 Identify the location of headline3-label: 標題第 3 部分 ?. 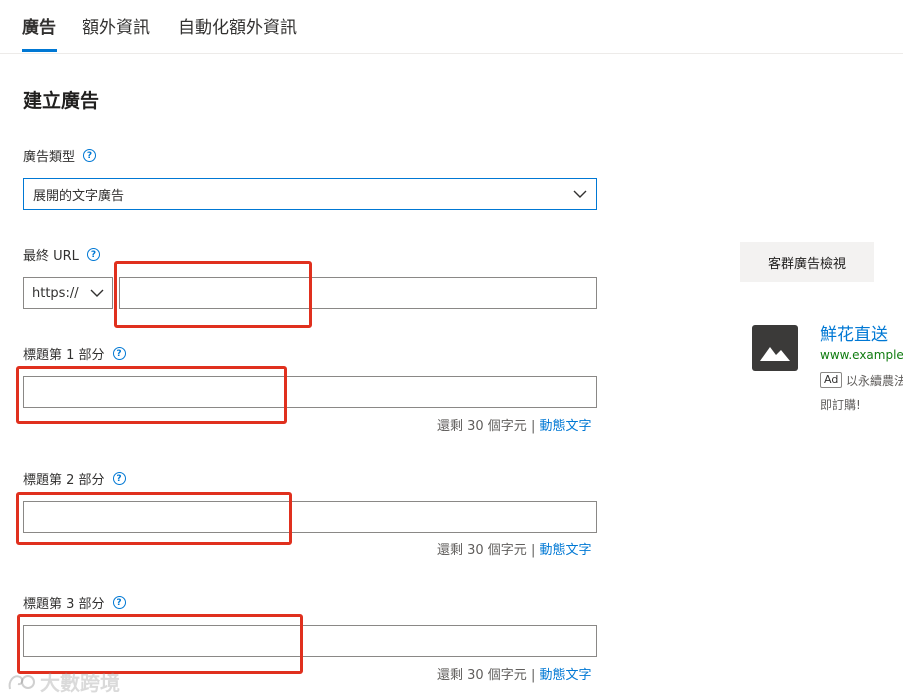
(74, 602).